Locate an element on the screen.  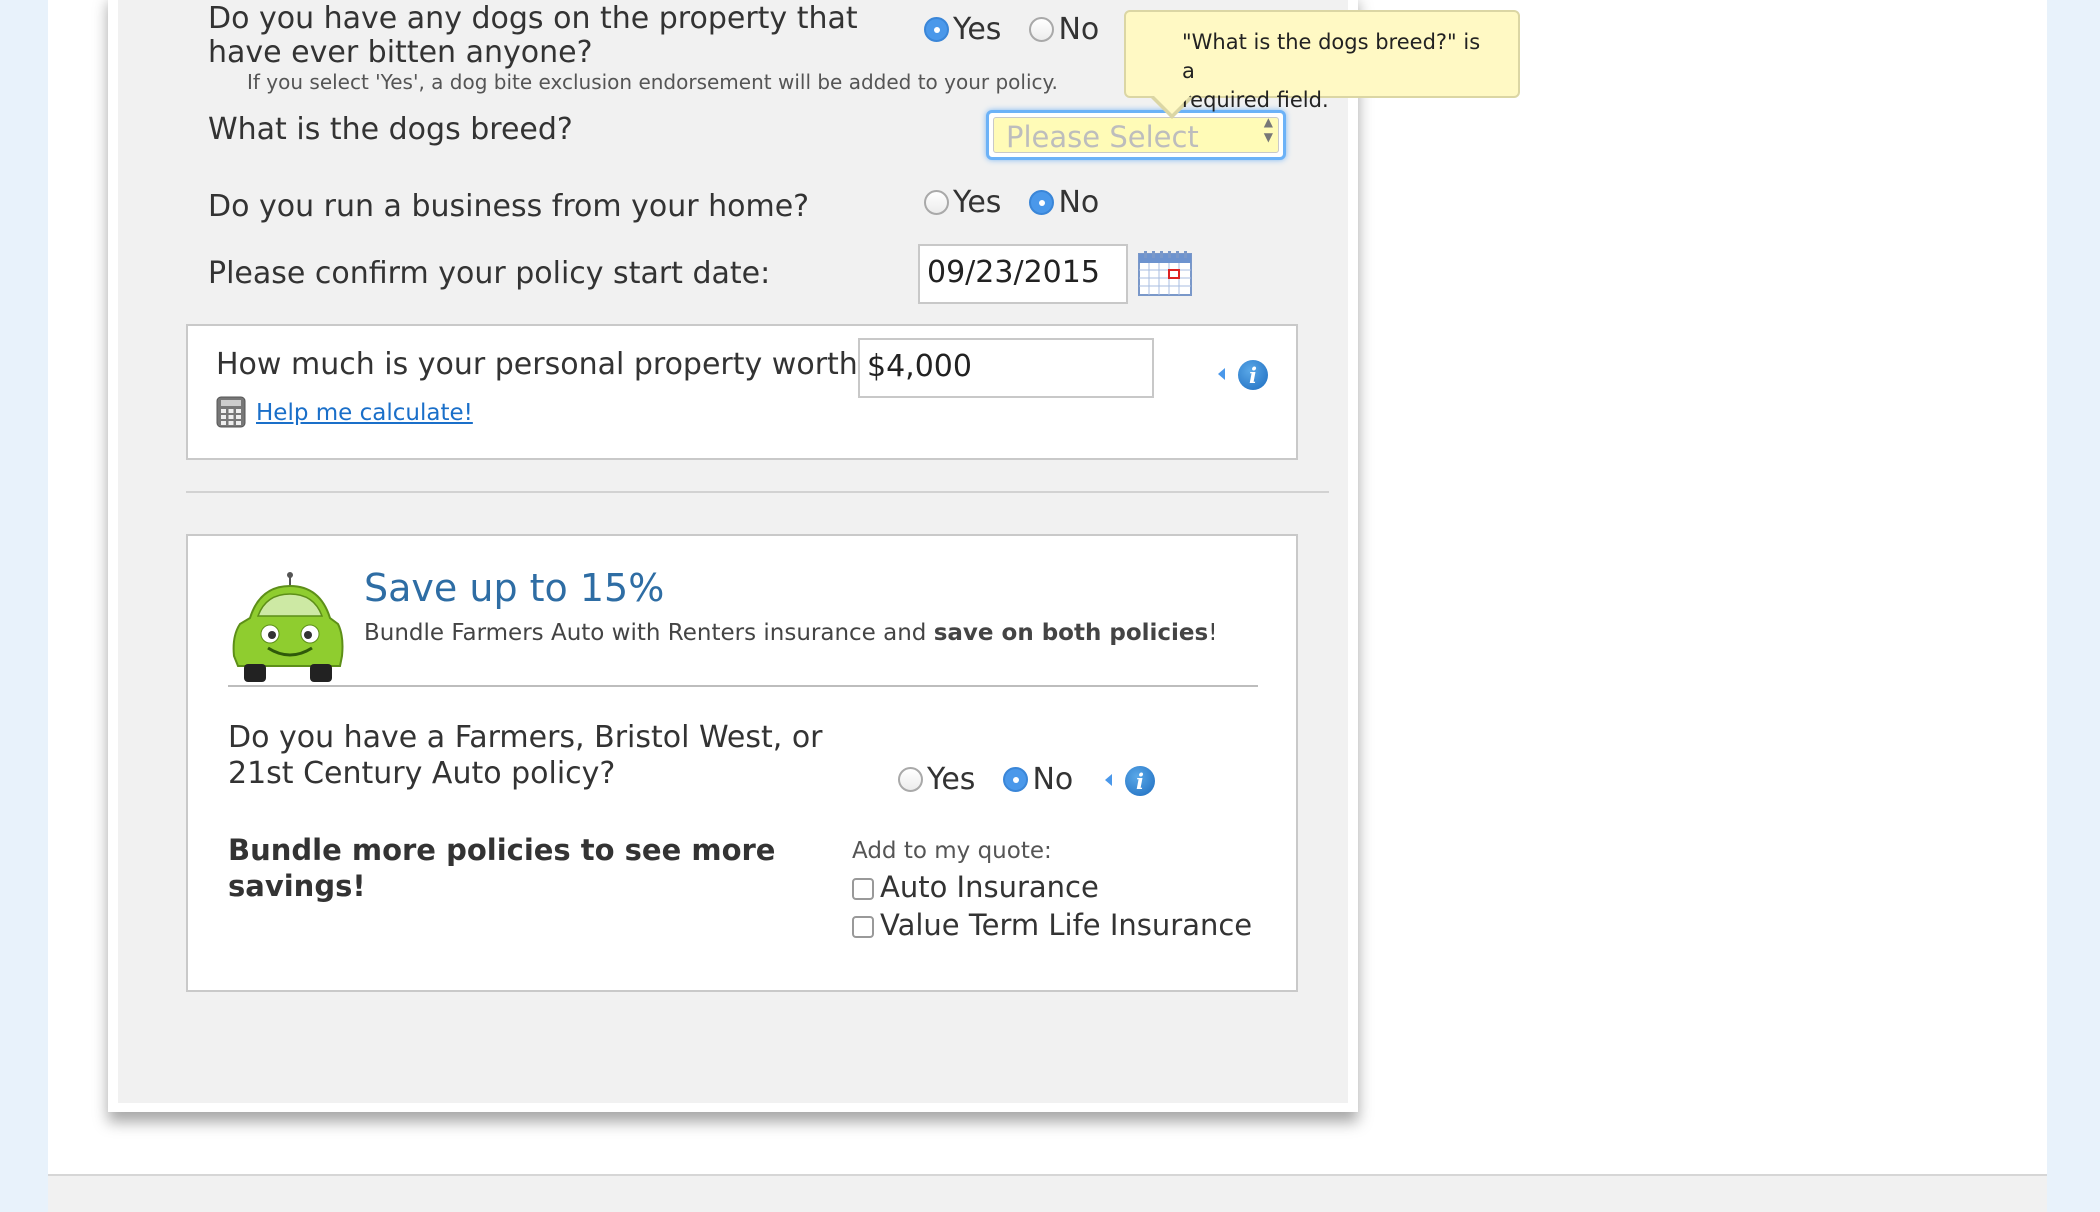
calendar-icon is located at coordinates (1165, 273).